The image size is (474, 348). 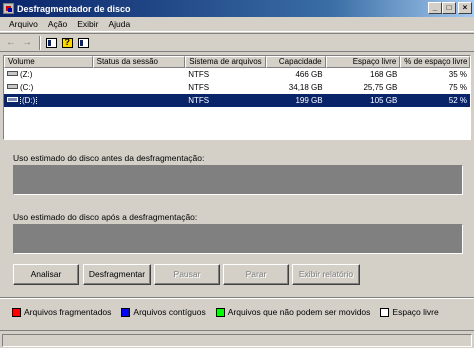 What do you see at coordinates (237, 298) in the screenshot?
I see `legend-divider` at bounding box center [237, 298].